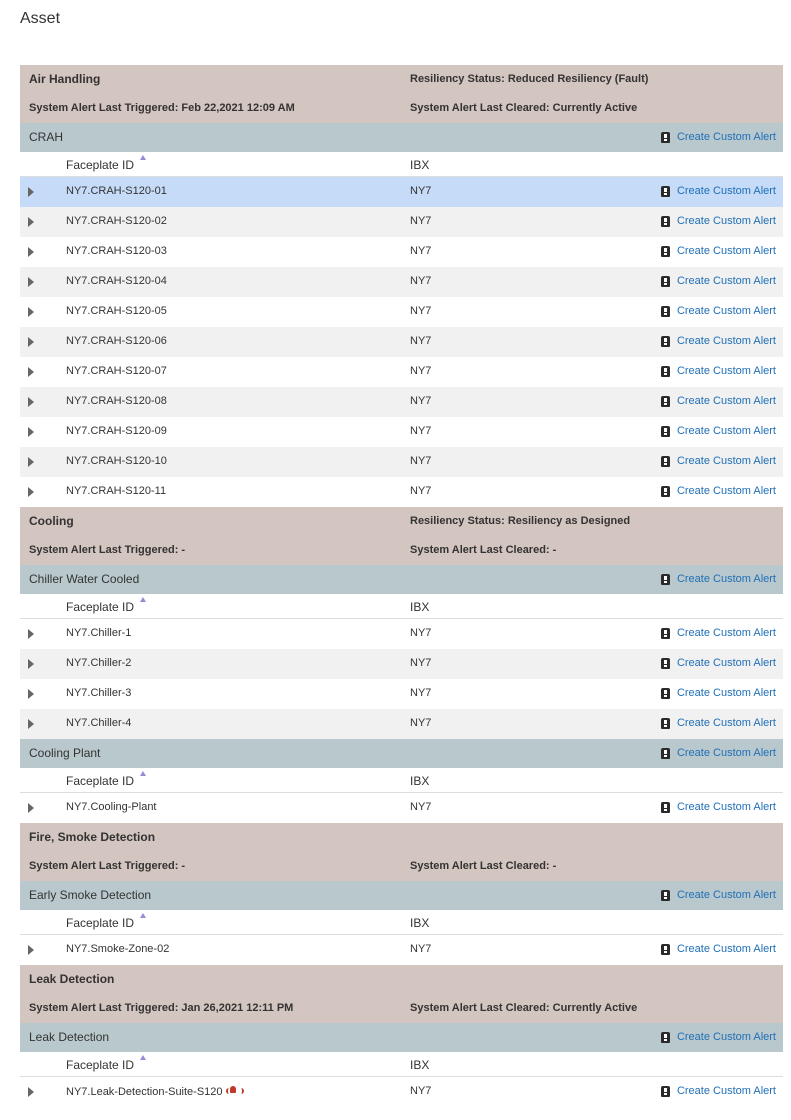  Describe the element at coordinates (116, 311) in the screenshot. I see `faceplate-id: NY7.CRAH-S120-05` at that location.